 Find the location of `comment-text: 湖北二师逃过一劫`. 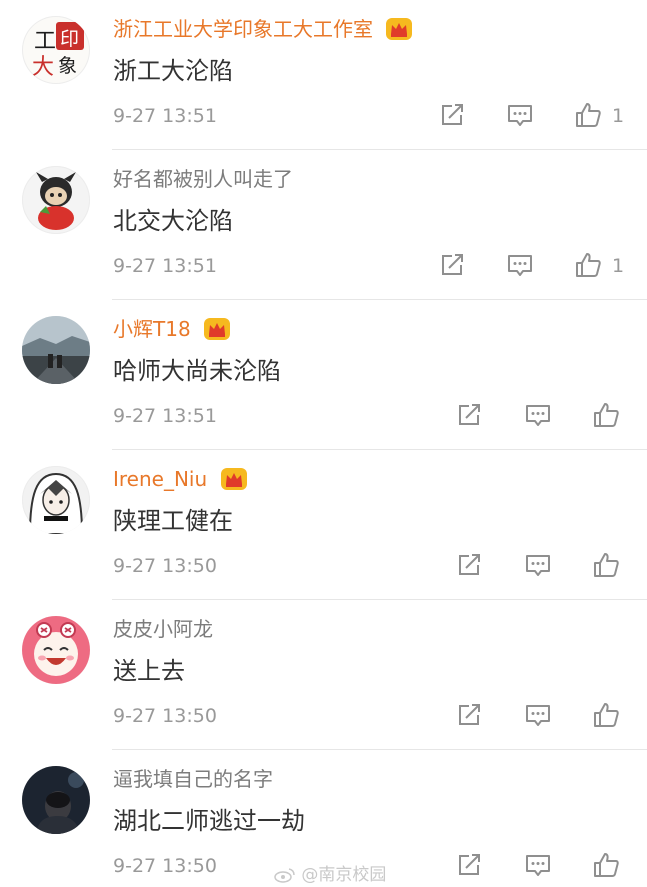

comment-text: 湖北二师逃过一劫 is located at coordinates (209, 821).